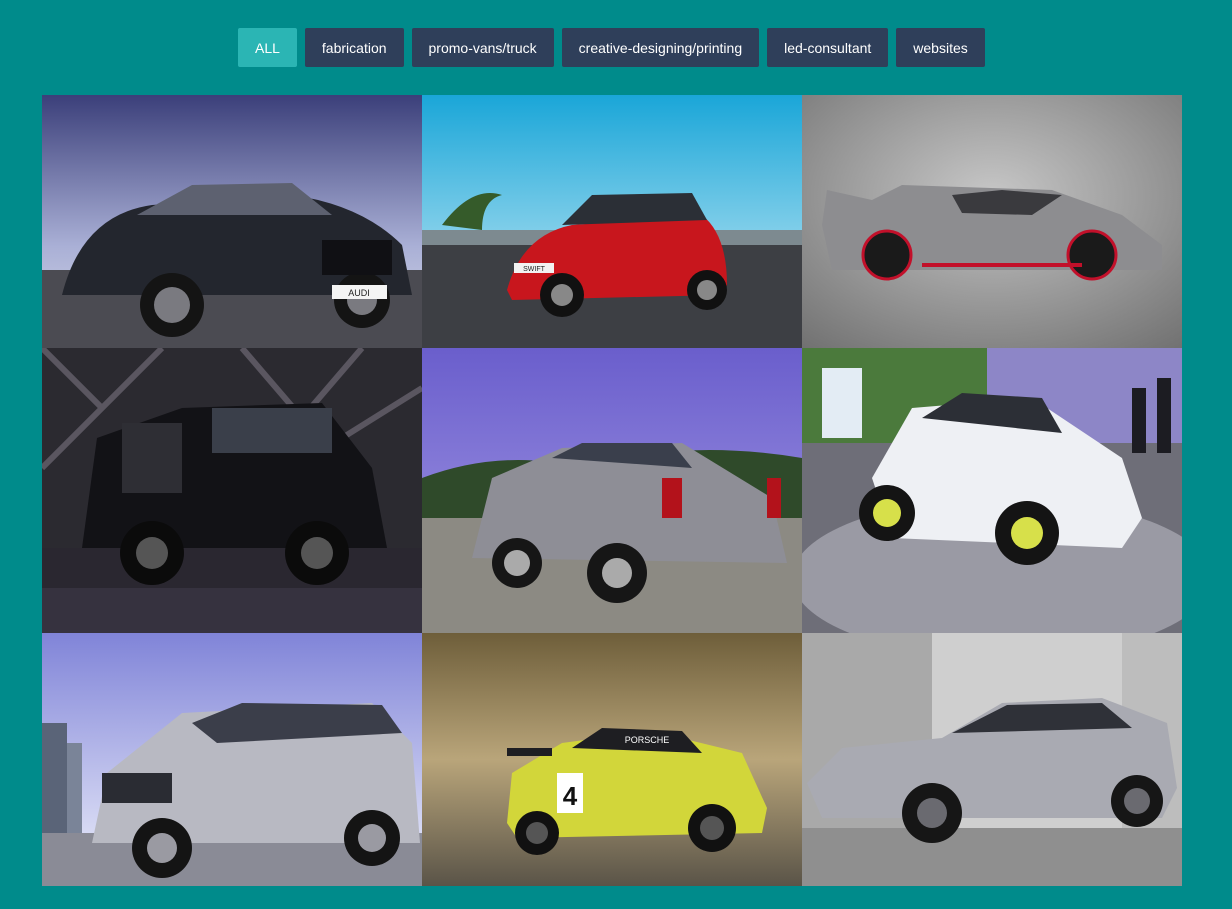 Image resolution: width=1232 pixels, height=909 pixels. I want to click on filter-websites-button: websites, so click(940, 47).